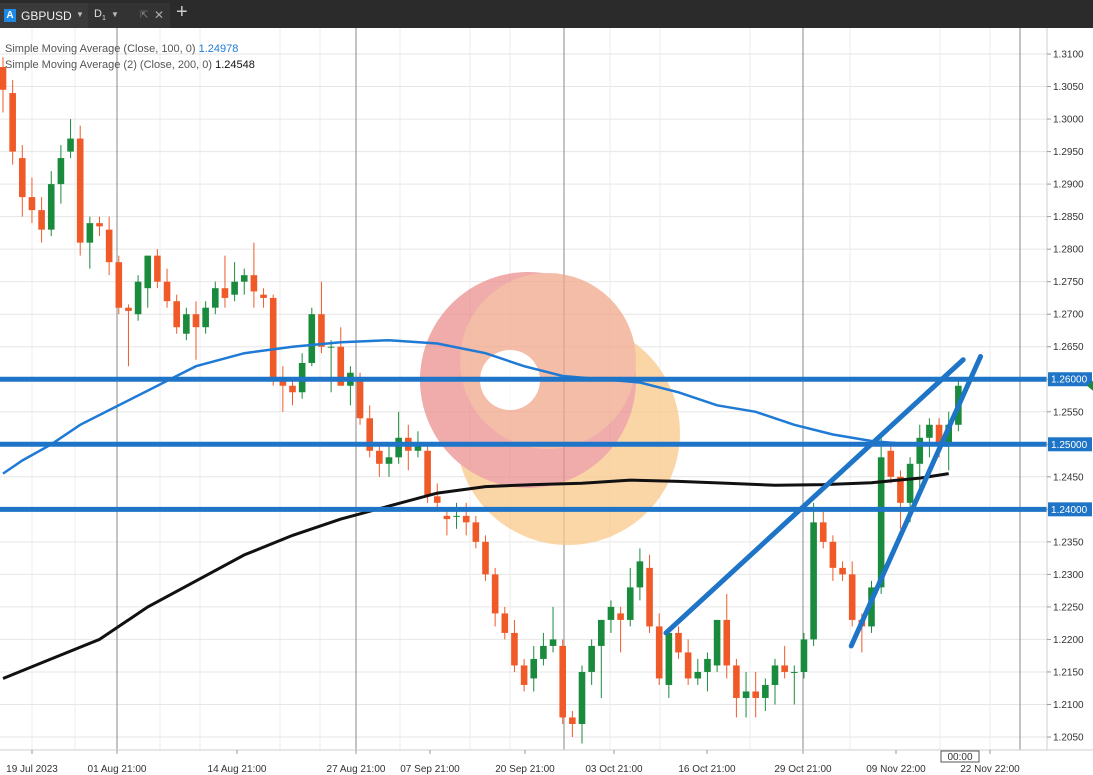 This screenshot has width=1093, height=775. I want to click on watermark-logo, so click(550, 408).